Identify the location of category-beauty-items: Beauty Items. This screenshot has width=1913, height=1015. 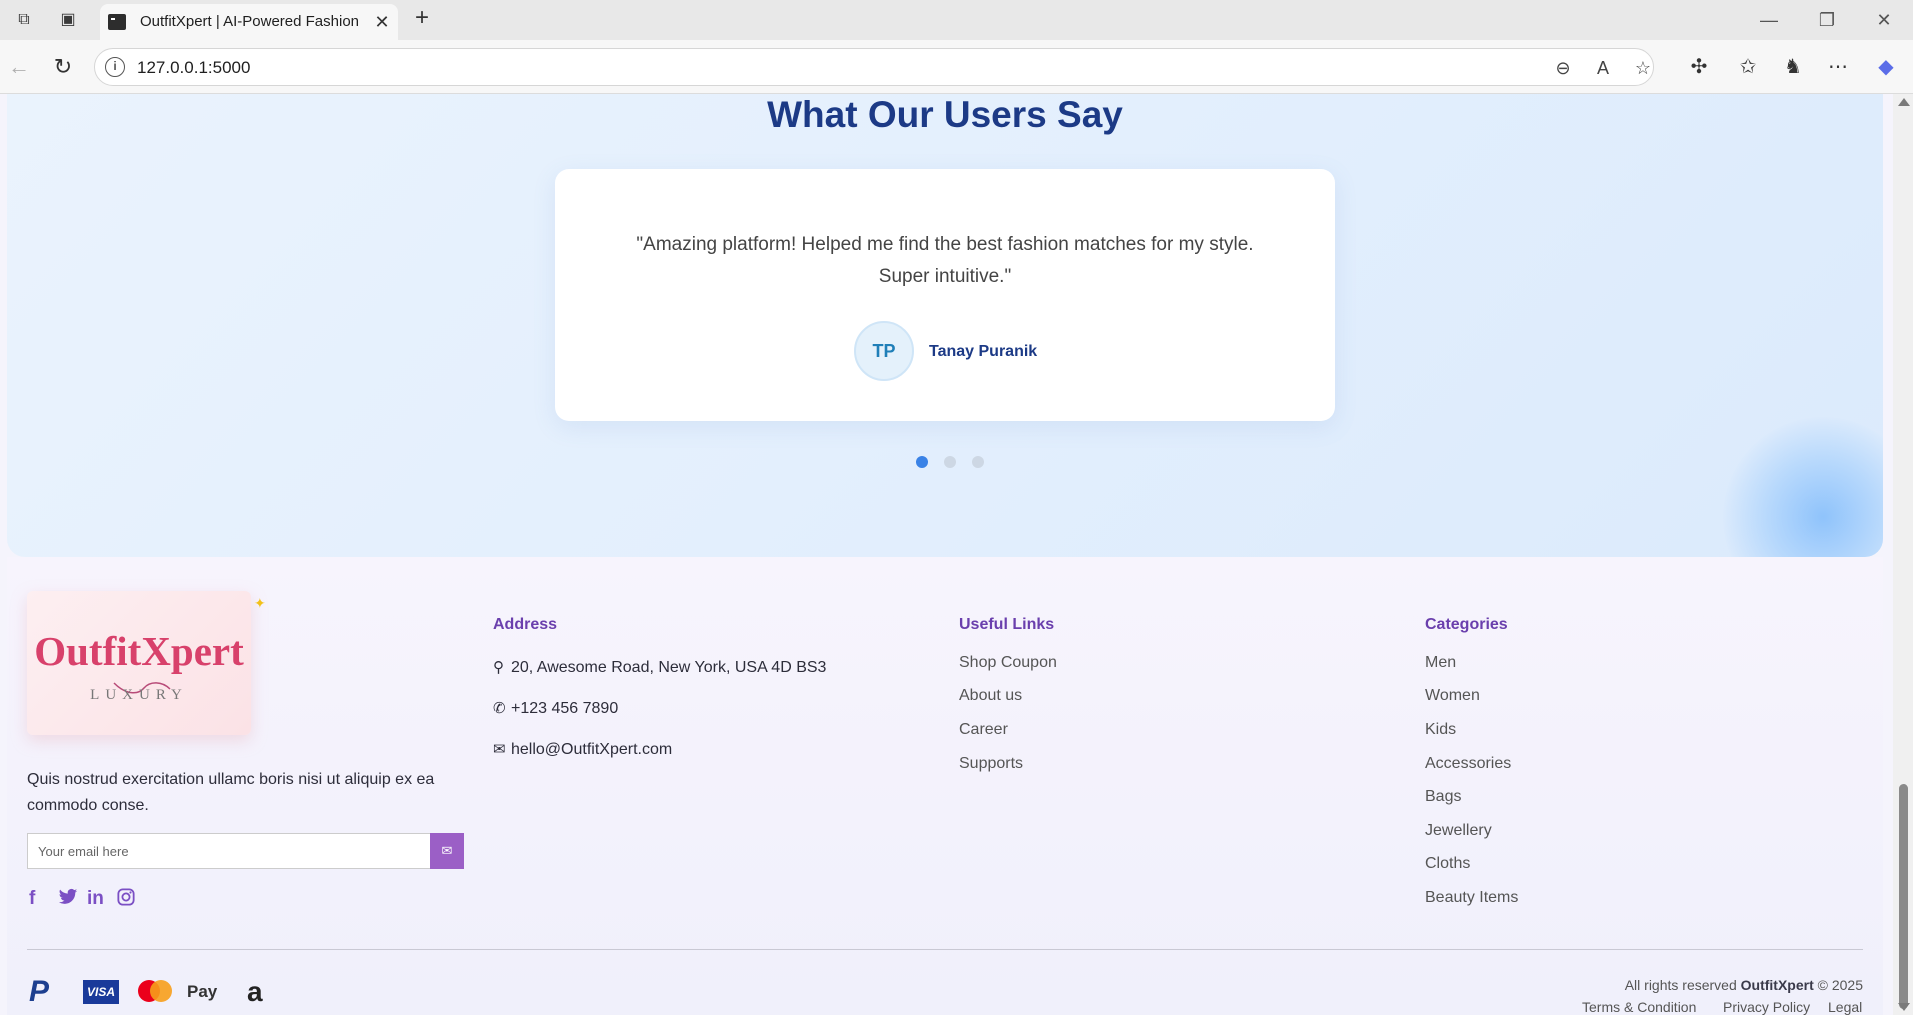
(1471, 898).